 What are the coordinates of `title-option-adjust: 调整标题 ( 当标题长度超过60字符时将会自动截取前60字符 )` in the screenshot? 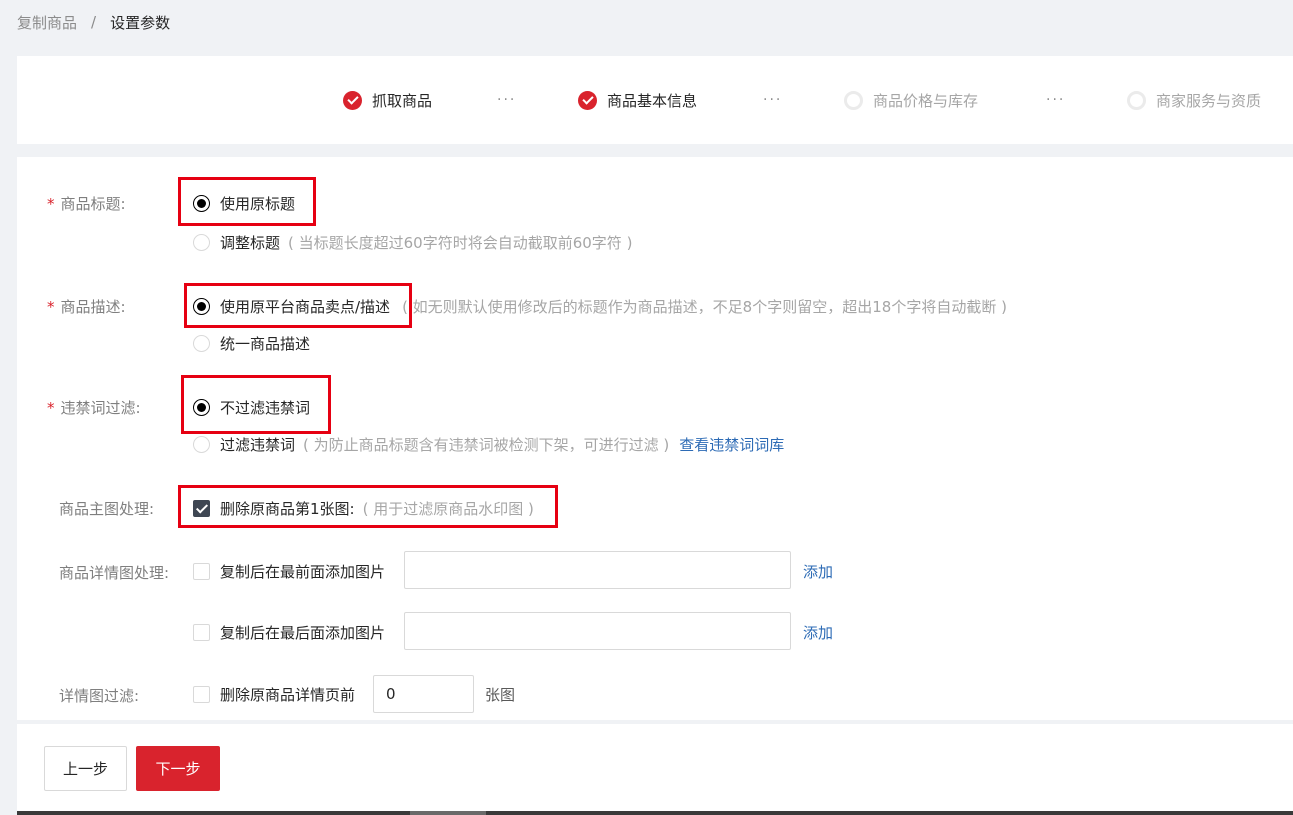 It's located at (412, 242).